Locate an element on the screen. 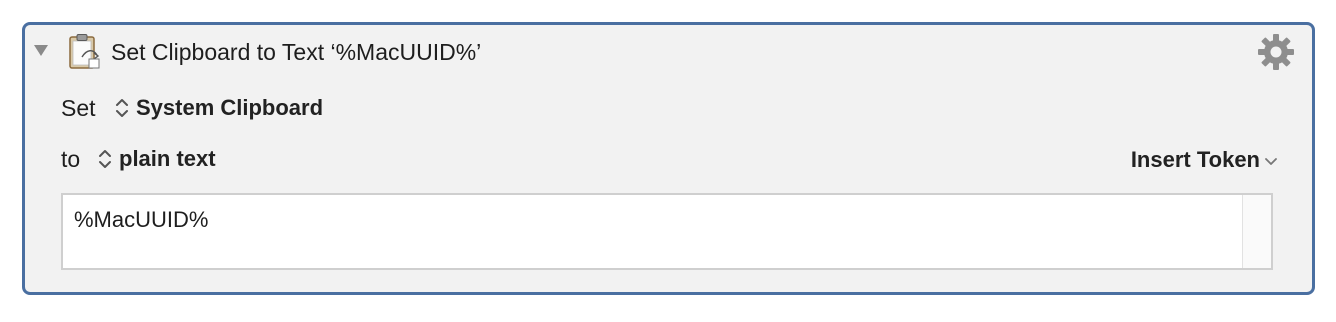  text-format-popup: plain text is located at coordinates (156, 159).